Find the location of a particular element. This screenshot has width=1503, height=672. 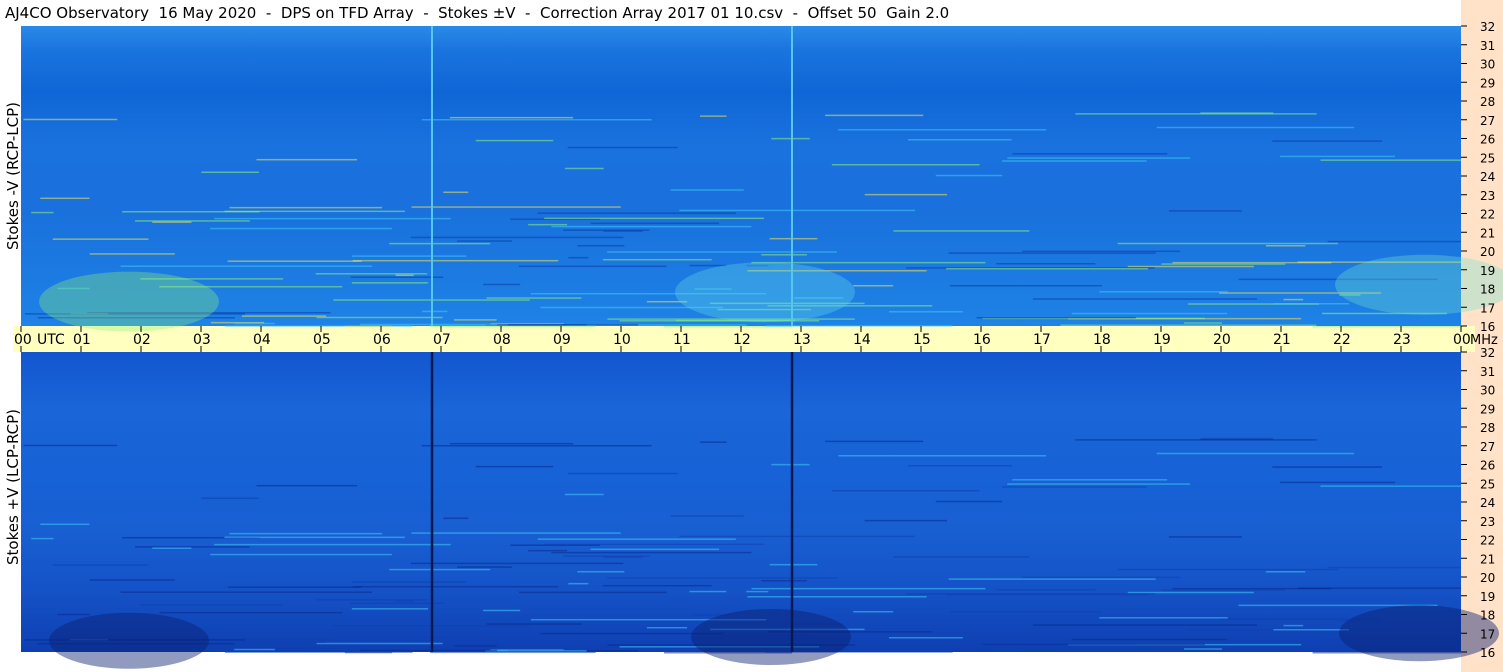

frequency-tick-label: 30 is located at coordinates (1487, 65).